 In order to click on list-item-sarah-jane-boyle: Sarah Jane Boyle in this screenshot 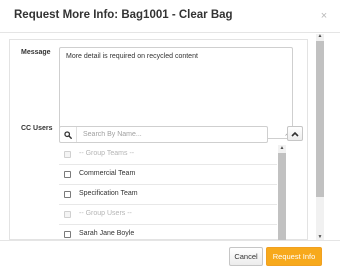, I will do `click(168, 232)`.